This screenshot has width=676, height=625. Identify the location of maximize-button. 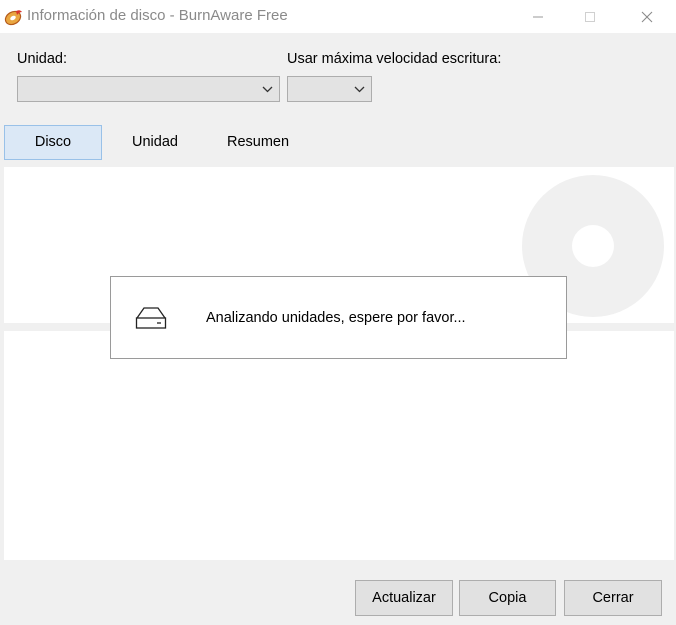
(590, 16).